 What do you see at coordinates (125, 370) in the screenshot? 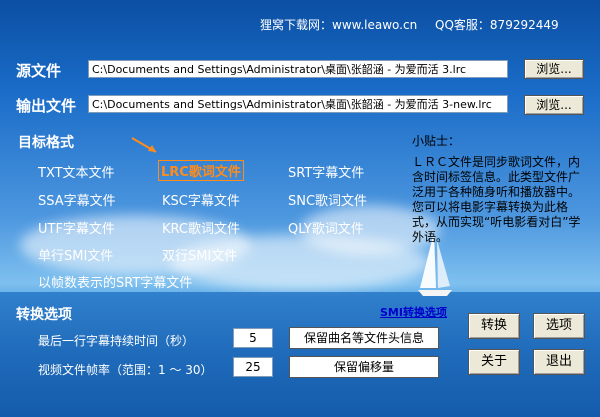
I see `framerate-label: 视频文件帧率（范围：1 ～ 30）` at bounding box center [125, 370].